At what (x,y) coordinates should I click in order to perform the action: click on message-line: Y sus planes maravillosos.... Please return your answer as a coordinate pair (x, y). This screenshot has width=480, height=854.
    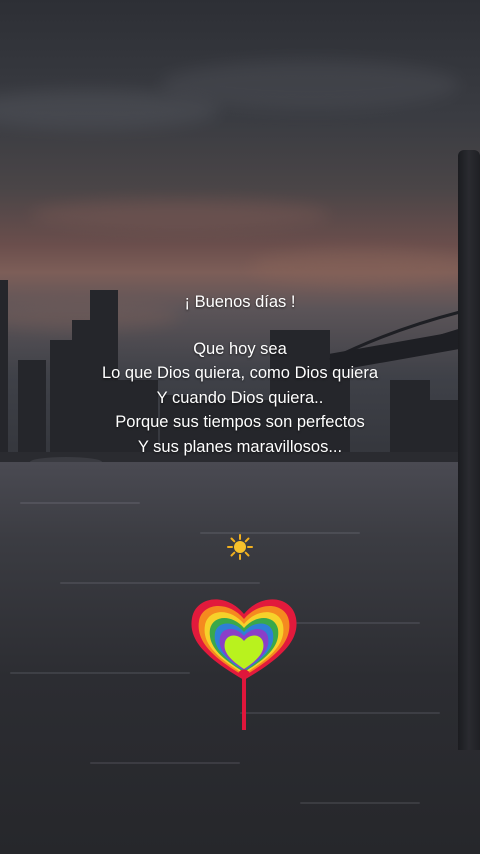
    Looking at the image, I should click on (240, 446).